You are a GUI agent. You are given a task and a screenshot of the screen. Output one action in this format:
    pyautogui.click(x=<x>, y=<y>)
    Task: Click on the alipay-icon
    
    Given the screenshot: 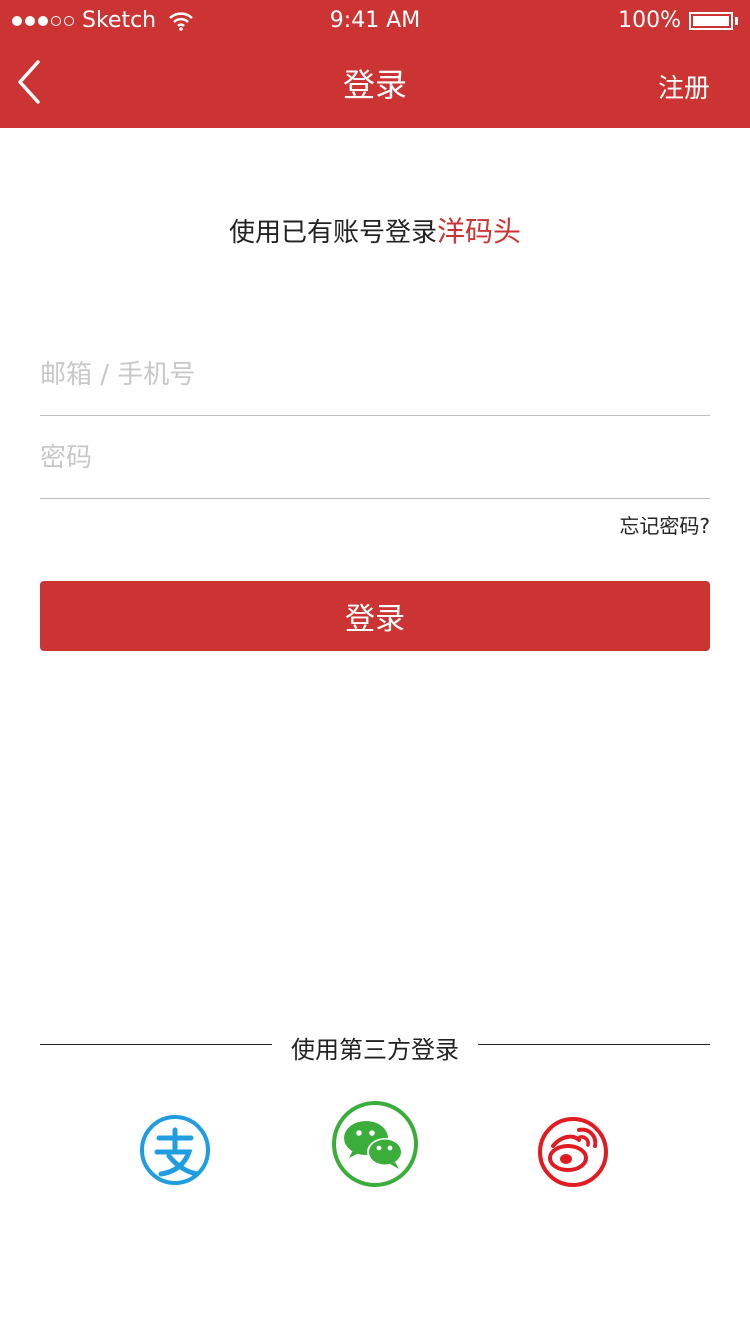 What is the action you would take?
    pyautogui.click(x=175, y=1150)
    